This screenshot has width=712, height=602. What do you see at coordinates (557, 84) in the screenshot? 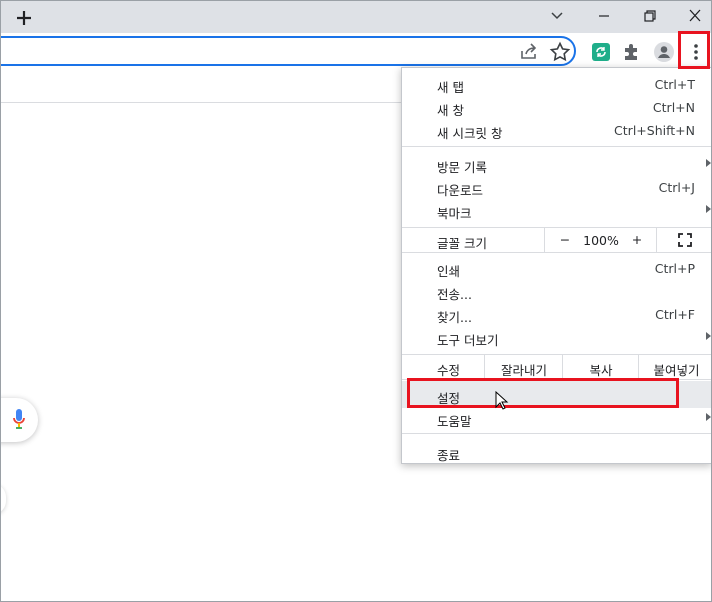
I see `menu-item-new-tab: 새 탭 Ctrl+T` at bounding box center [557, 84].